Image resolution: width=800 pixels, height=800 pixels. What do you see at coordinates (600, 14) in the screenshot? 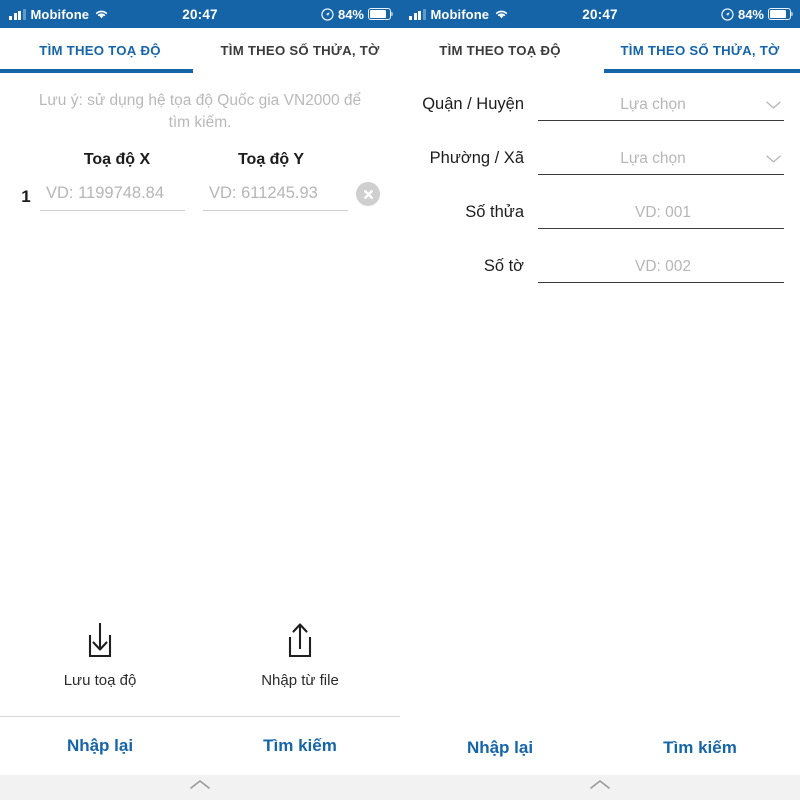
I see `status-bar-right: Mobifone 20:47 84%` at bounding box center [600, 14].